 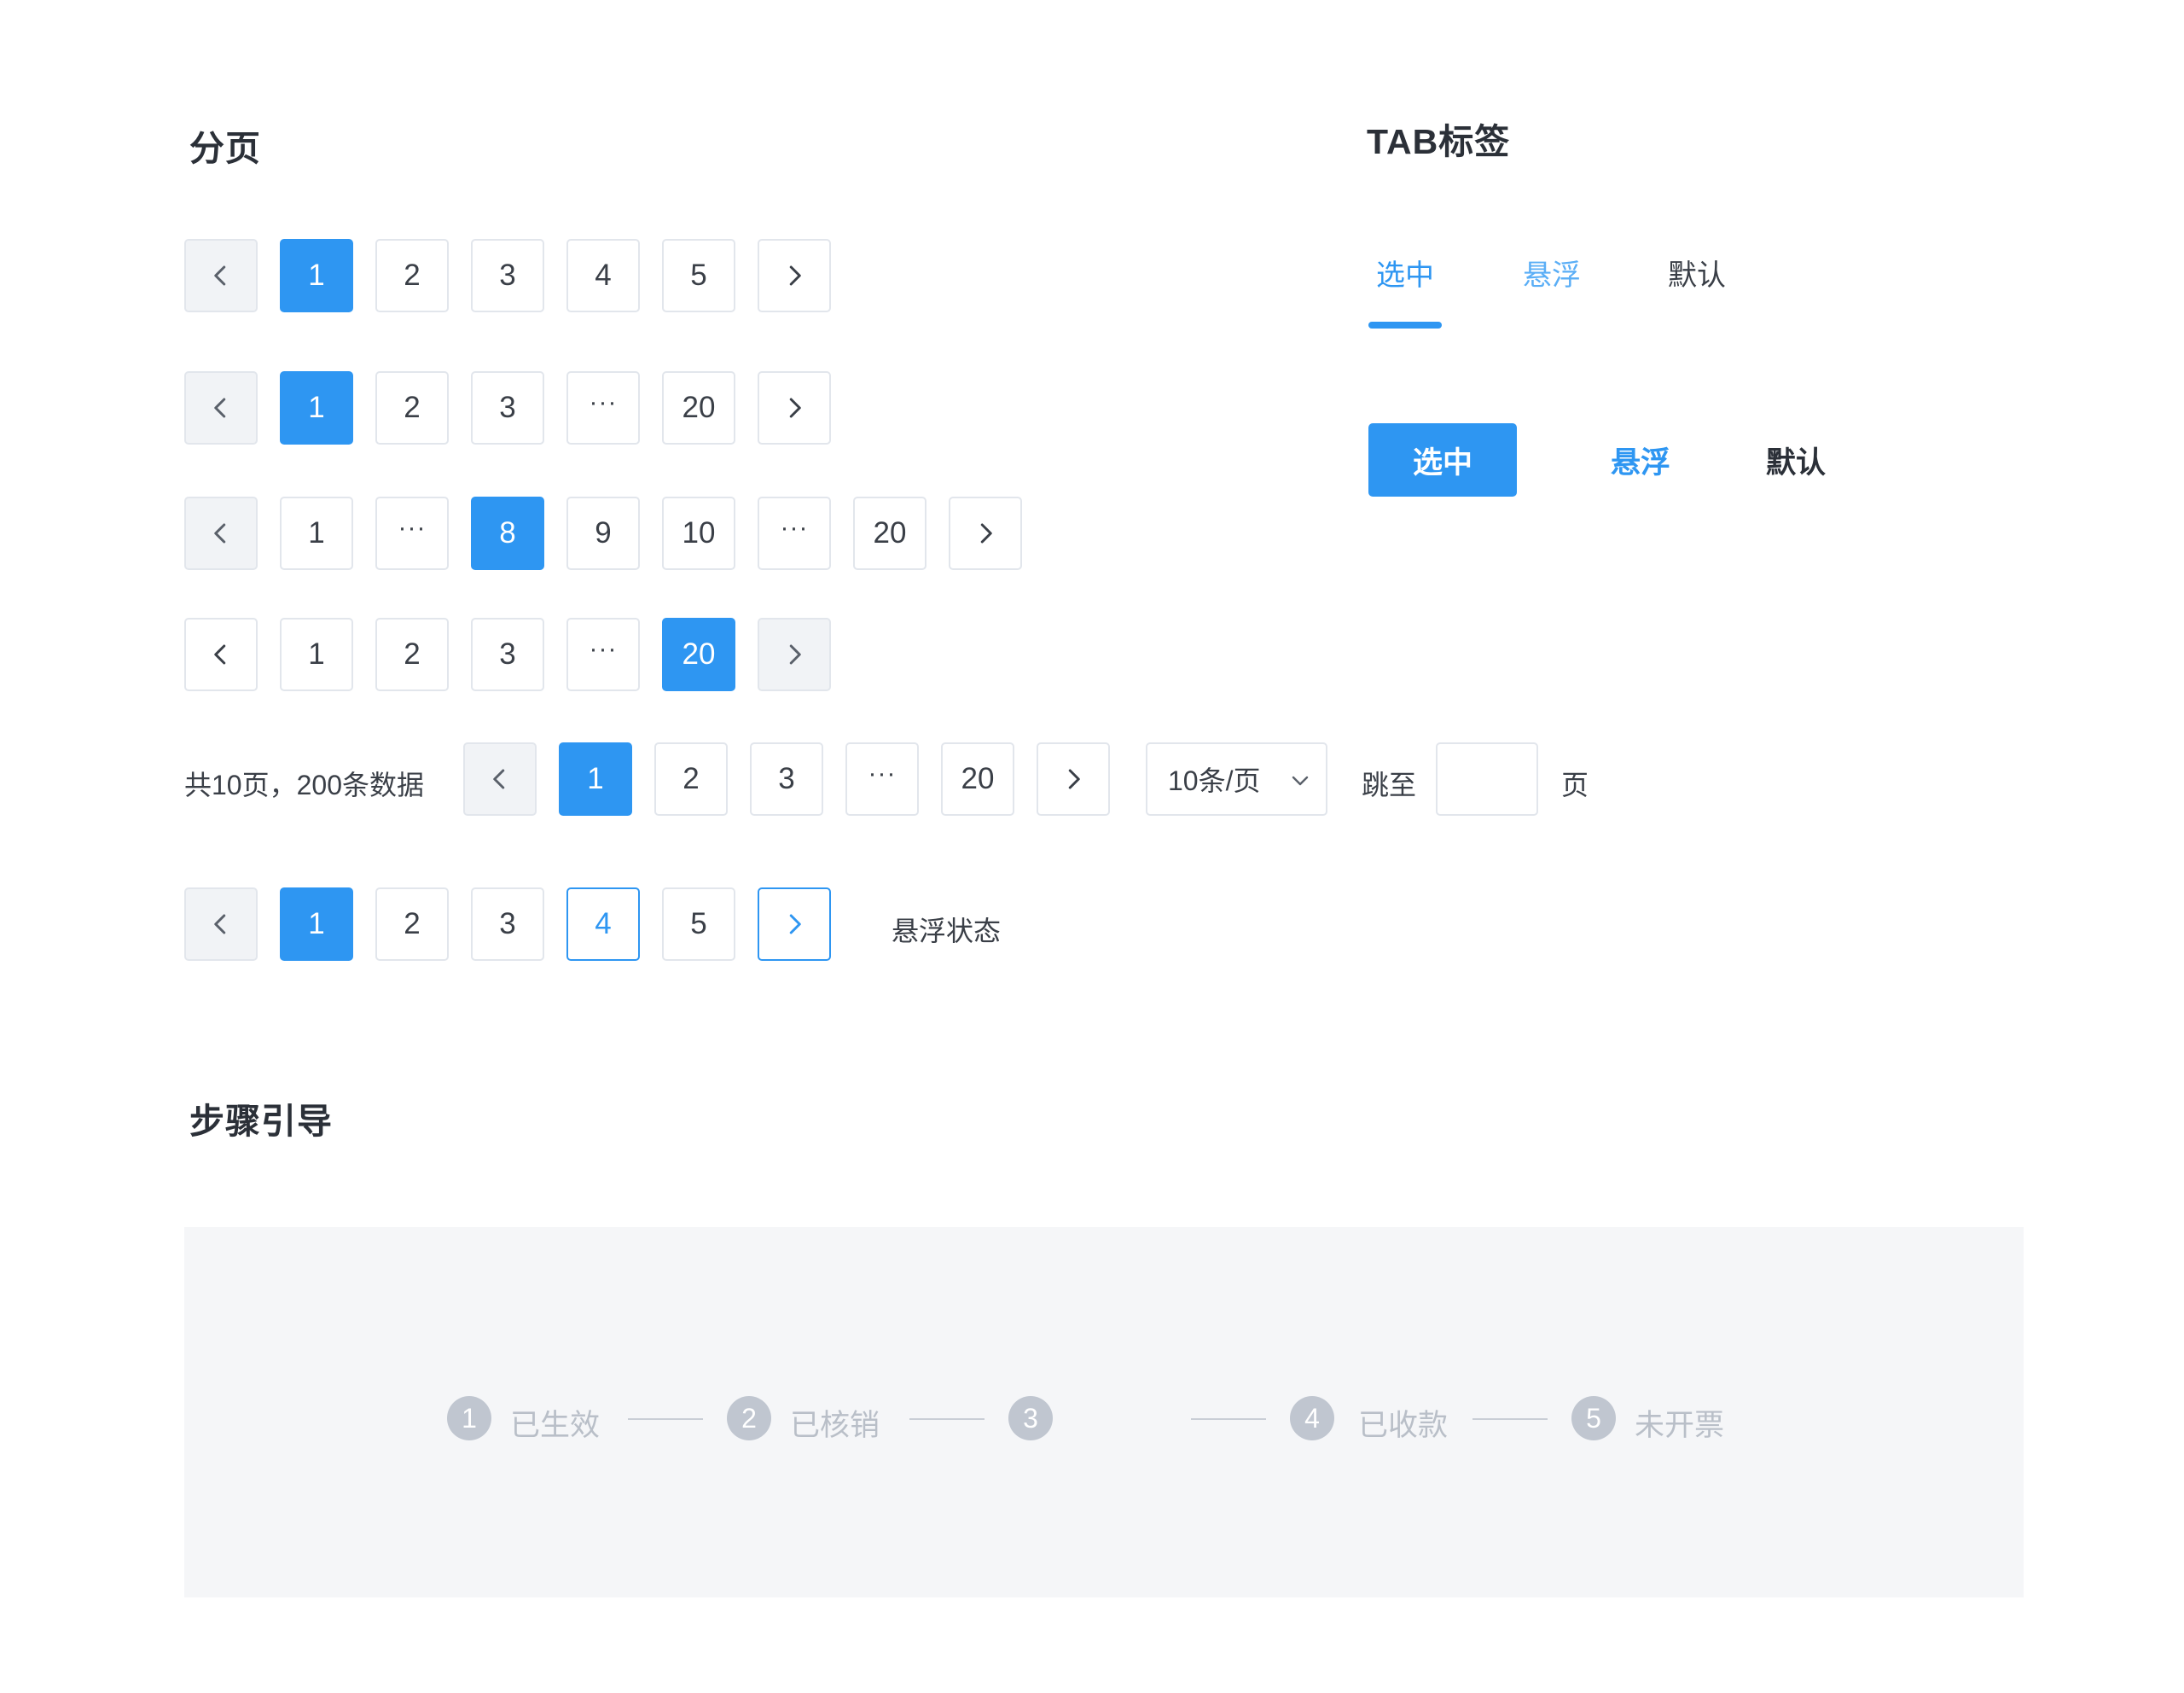 What do you see at coordinates (1593, 1418) in the screenshot?
I see `step-5-circle: 5` at bounding box center [1593, 1418].